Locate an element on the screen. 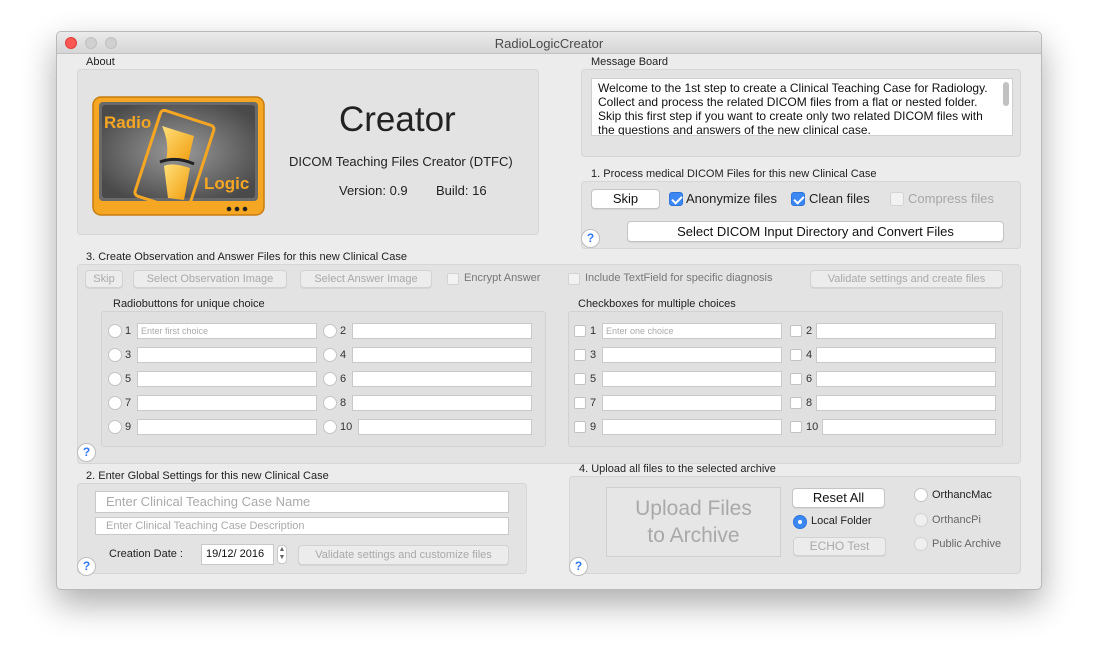 The height and width of the screenshot is (670, 1097). step3-skip-button: Skip is located at coordinates (104, 279).